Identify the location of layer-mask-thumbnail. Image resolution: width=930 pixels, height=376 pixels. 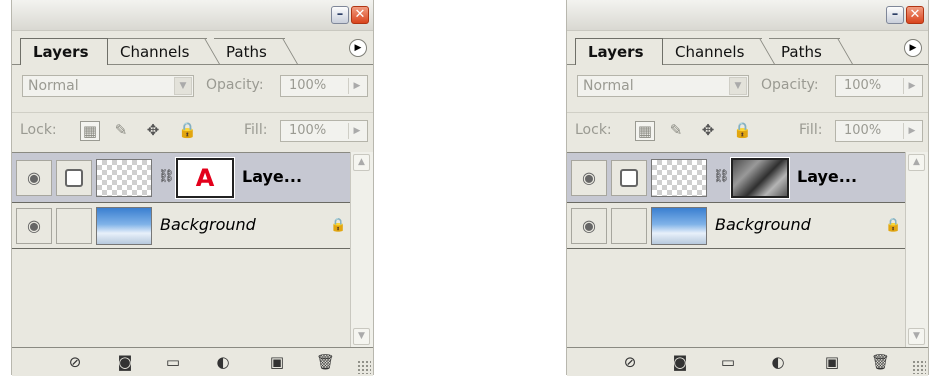
(760, 178).